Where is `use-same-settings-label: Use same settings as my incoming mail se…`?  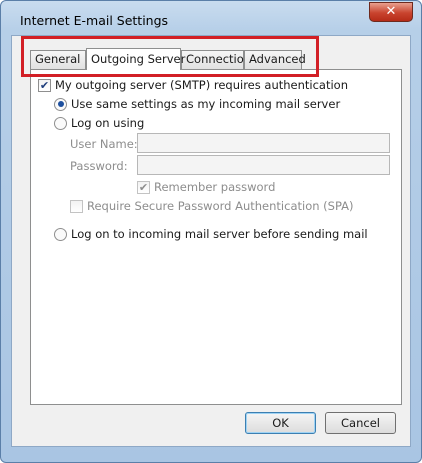 use-same-settings-label: Use same settings as my incoming mail se… is located at coordinates (206, 104).